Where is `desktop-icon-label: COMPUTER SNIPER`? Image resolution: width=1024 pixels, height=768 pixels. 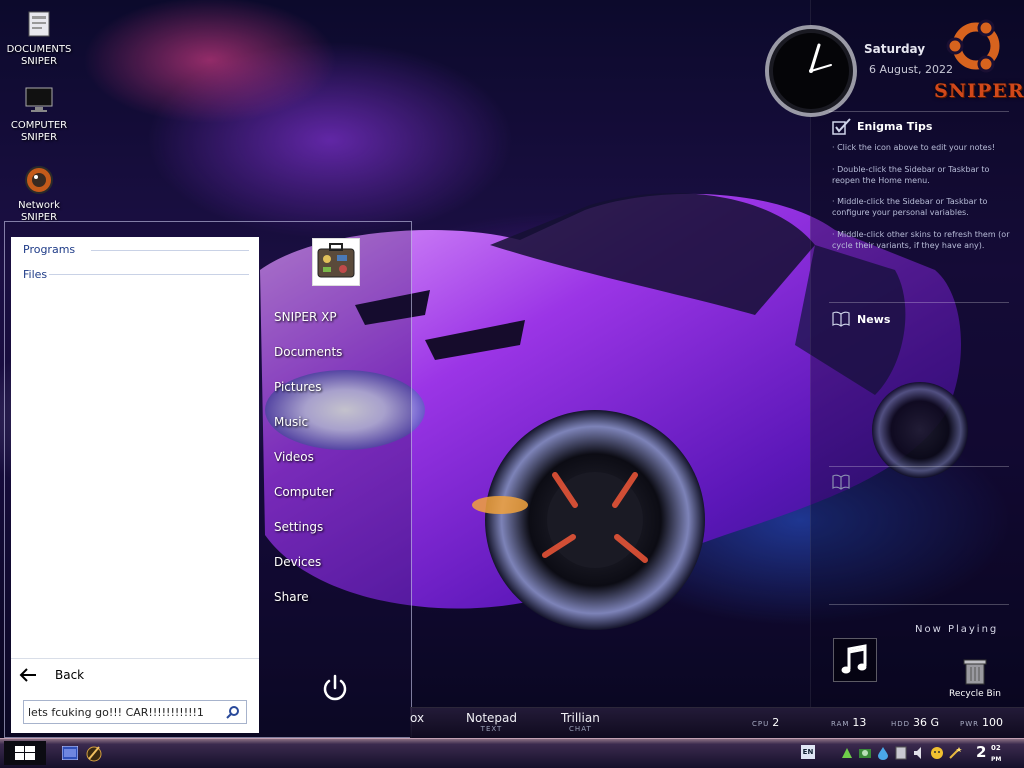 desktop-icon-label: COMPUTER SNIPER is located at coordinates (39, 131).